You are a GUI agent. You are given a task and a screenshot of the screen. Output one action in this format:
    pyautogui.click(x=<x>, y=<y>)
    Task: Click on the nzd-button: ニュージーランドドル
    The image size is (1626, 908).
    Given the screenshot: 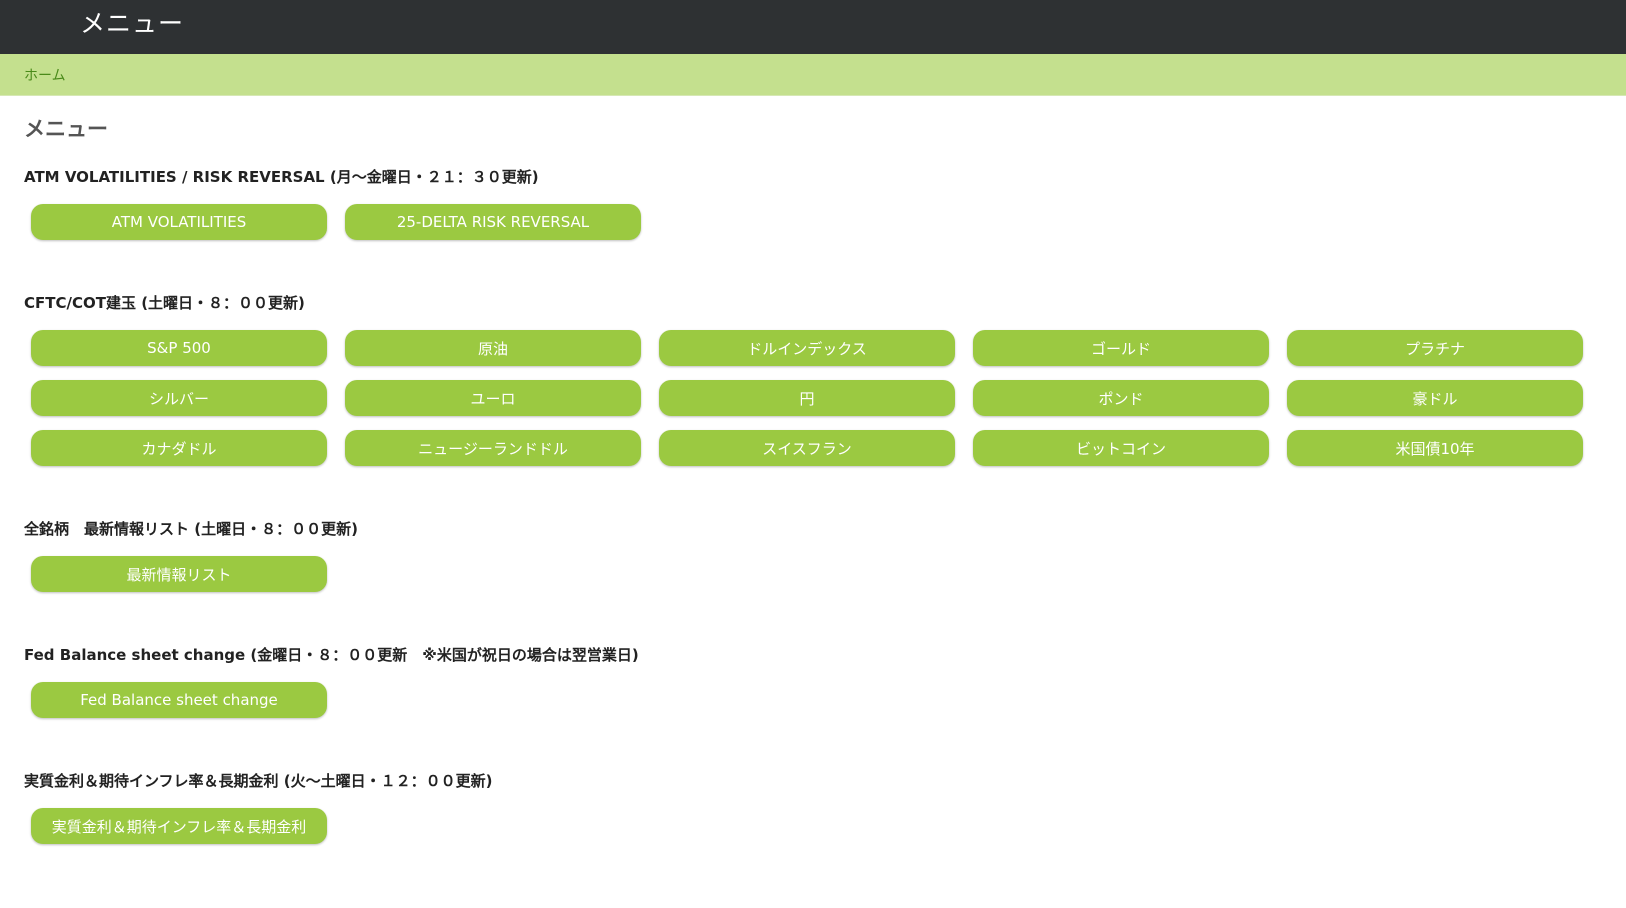 What is the action you would take?
    pyautogui.click(x=493, y=448)
    